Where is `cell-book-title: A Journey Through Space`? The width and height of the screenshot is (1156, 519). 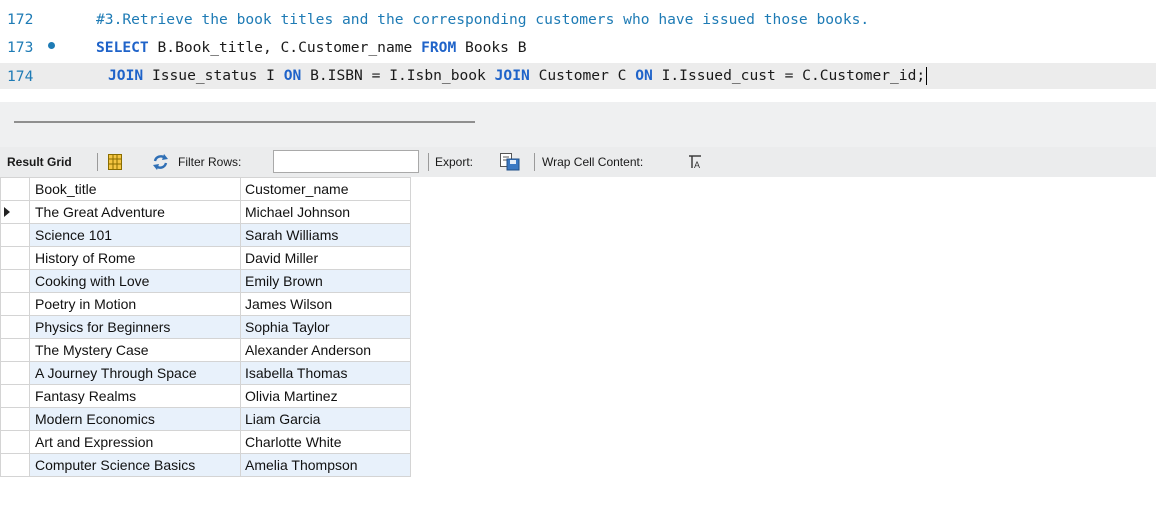 cell-book-title: A Journey Through Space is located at coordinates (135, 373).